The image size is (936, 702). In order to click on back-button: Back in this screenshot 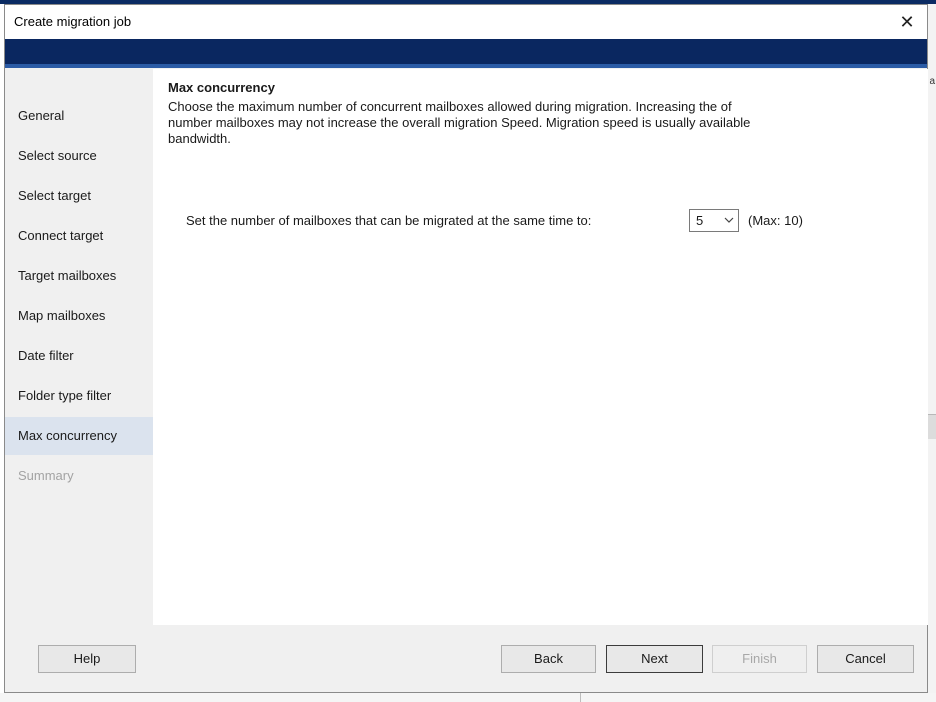, I will do `click(548, 659)`.